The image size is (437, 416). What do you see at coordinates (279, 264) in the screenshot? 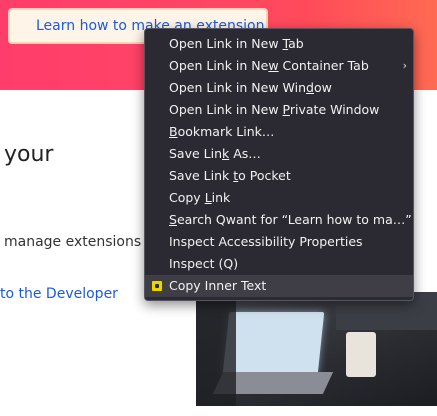
I see `menu-inspect: Inspect (Q)` at bounding box center [279, 264].